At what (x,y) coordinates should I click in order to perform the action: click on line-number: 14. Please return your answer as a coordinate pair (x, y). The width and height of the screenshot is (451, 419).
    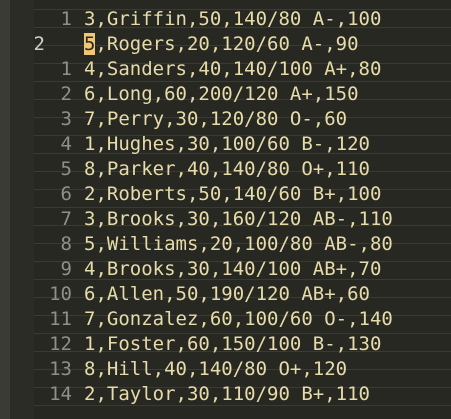
    Looking at the image, I should click on (60, 394).